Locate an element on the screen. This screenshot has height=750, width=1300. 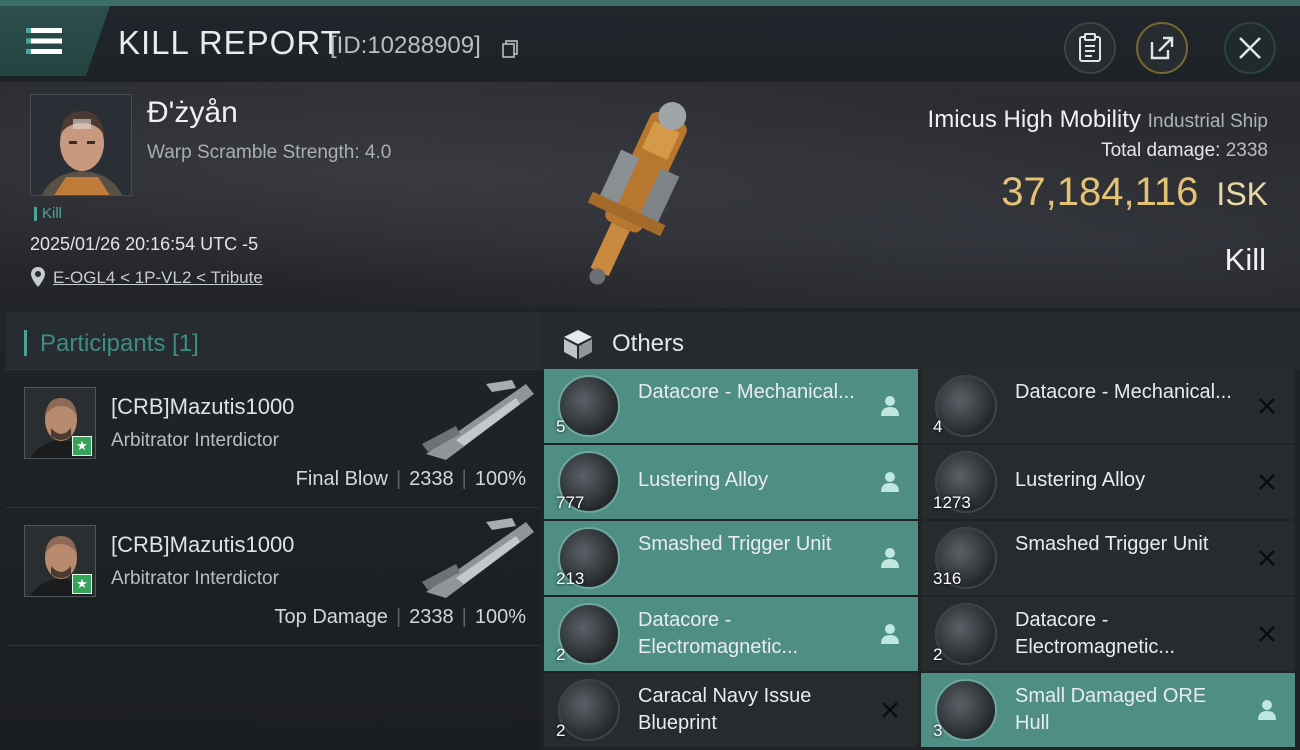
total-damage-value: 2338 is located at coordinates (1246, 150).